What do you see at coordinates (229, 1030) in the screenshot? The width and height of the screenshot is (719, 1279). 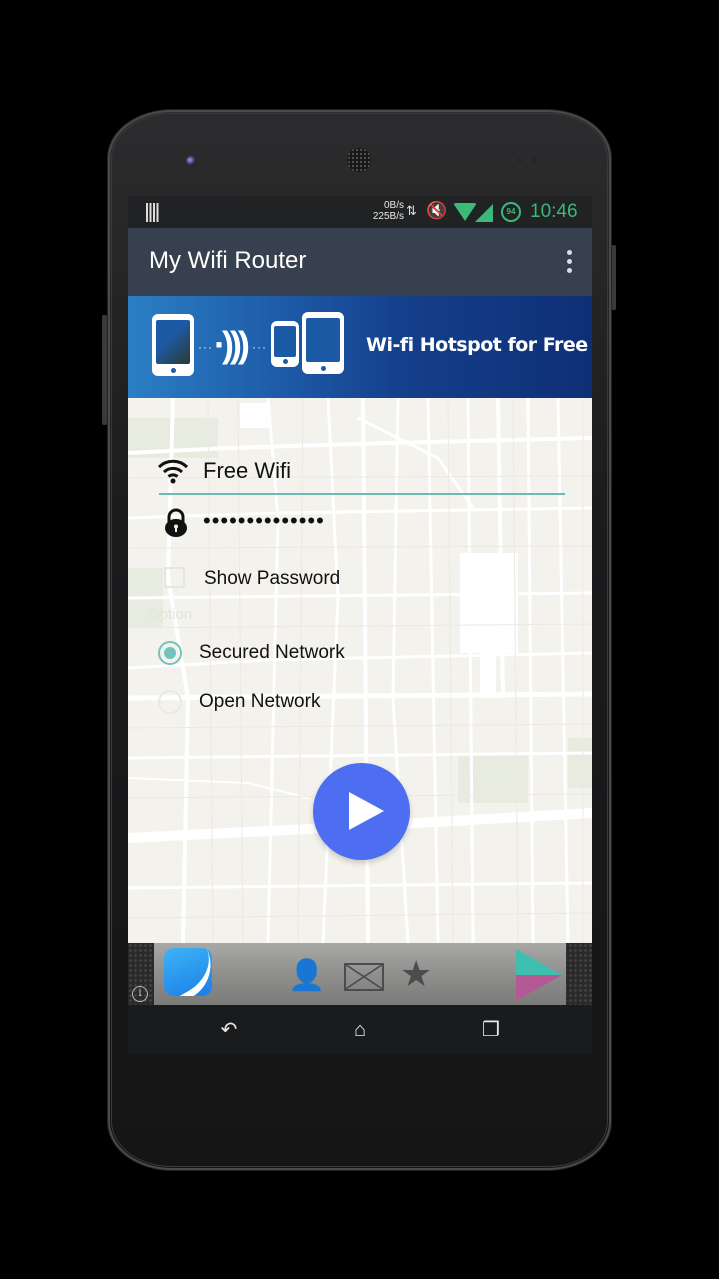 I see `back-icon: ↶` at bounding box center [229, 1030].